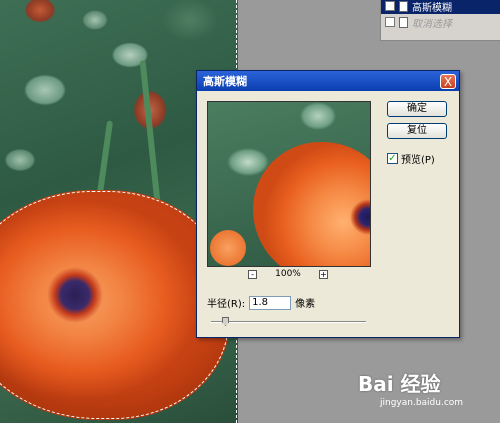 This screenshot has height=423, width=500. I want to click on radius-label: 半径(R):, so click(226, 304).